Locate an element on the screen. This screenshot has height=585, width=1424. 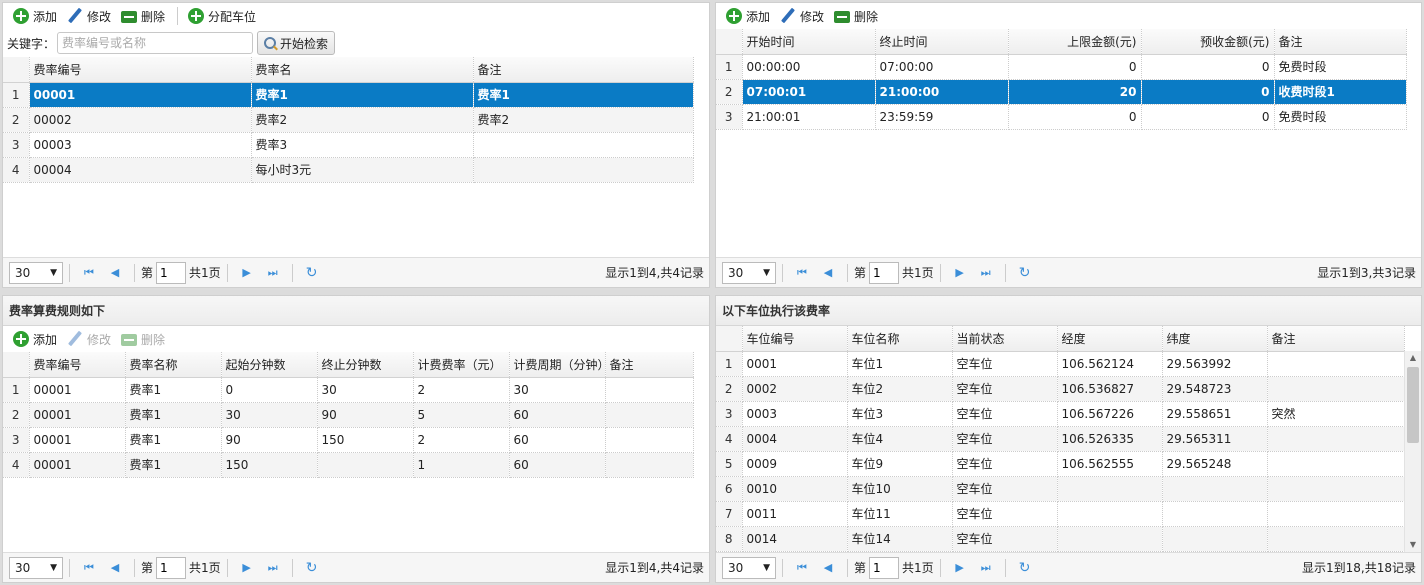
table-cell: 5 is located at coordinates (461, 415).